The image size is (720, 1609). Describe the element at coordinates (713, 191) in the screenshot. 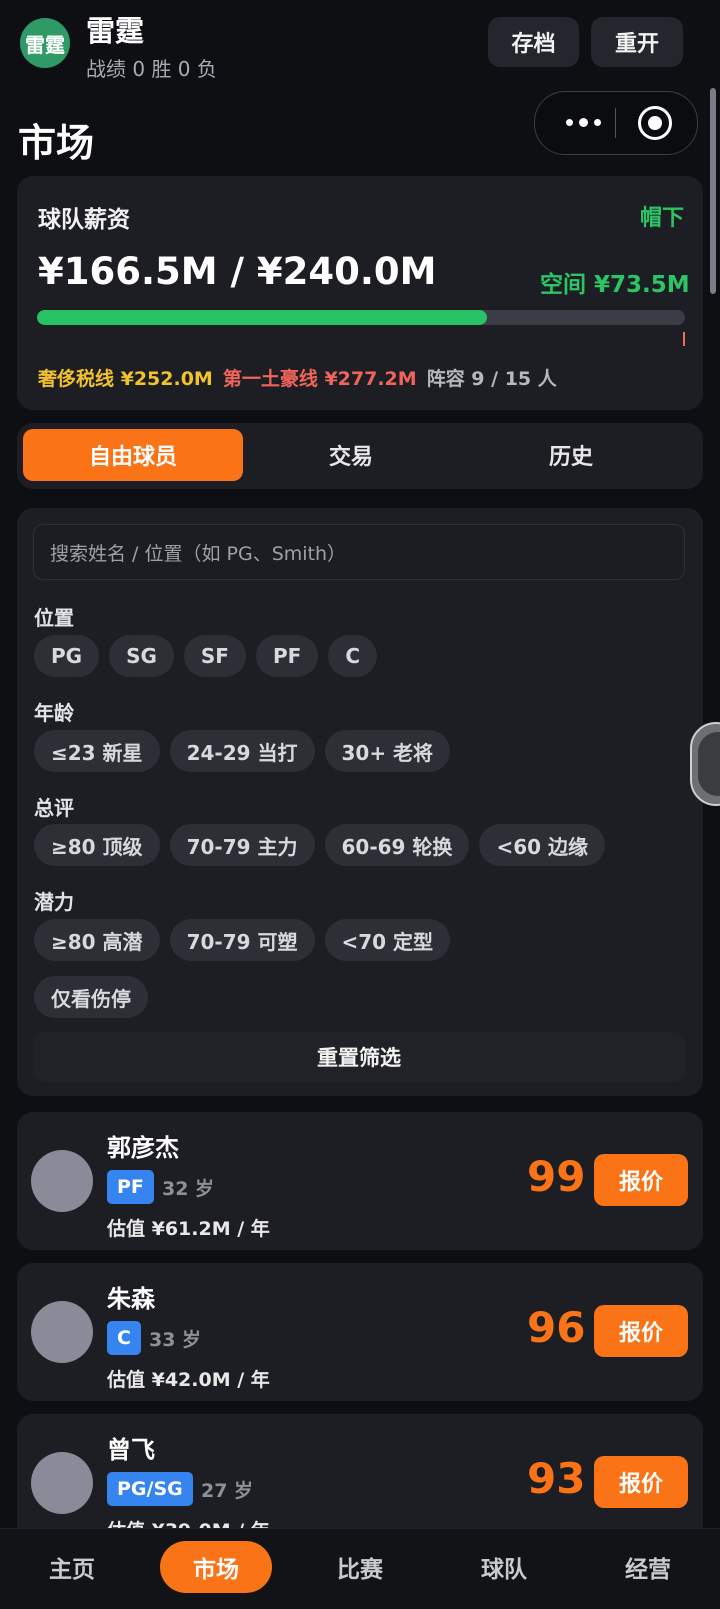

I see `scrollbar` at that location.